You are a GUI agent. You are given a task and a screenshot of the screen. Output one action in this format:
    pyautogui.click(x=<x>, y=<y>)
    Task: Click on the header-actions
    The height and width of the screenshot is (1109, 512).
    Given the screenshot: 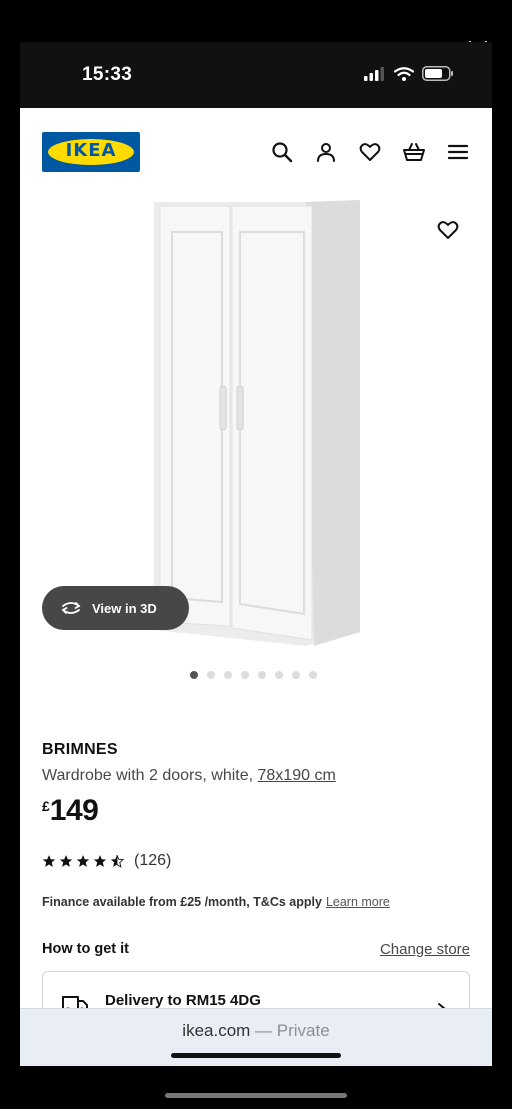 What is the action you would take?
    pyautogui.click(x=370, y=152)
    